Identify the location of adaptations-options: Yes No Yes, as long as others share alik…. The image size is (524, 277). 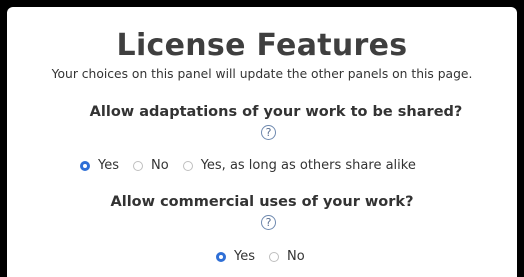
(255, 165).